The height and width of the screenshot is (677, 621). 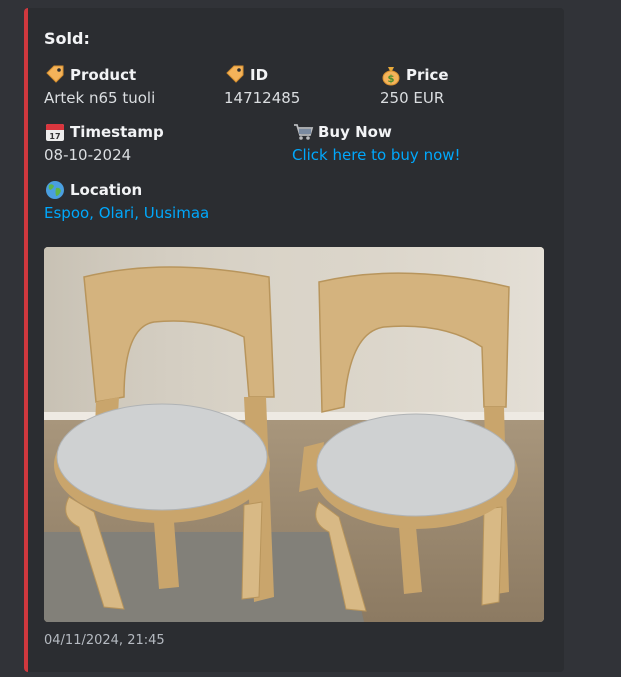 I want to click on field-price: $ Price 250 EUR, so click(x=414, y=85).